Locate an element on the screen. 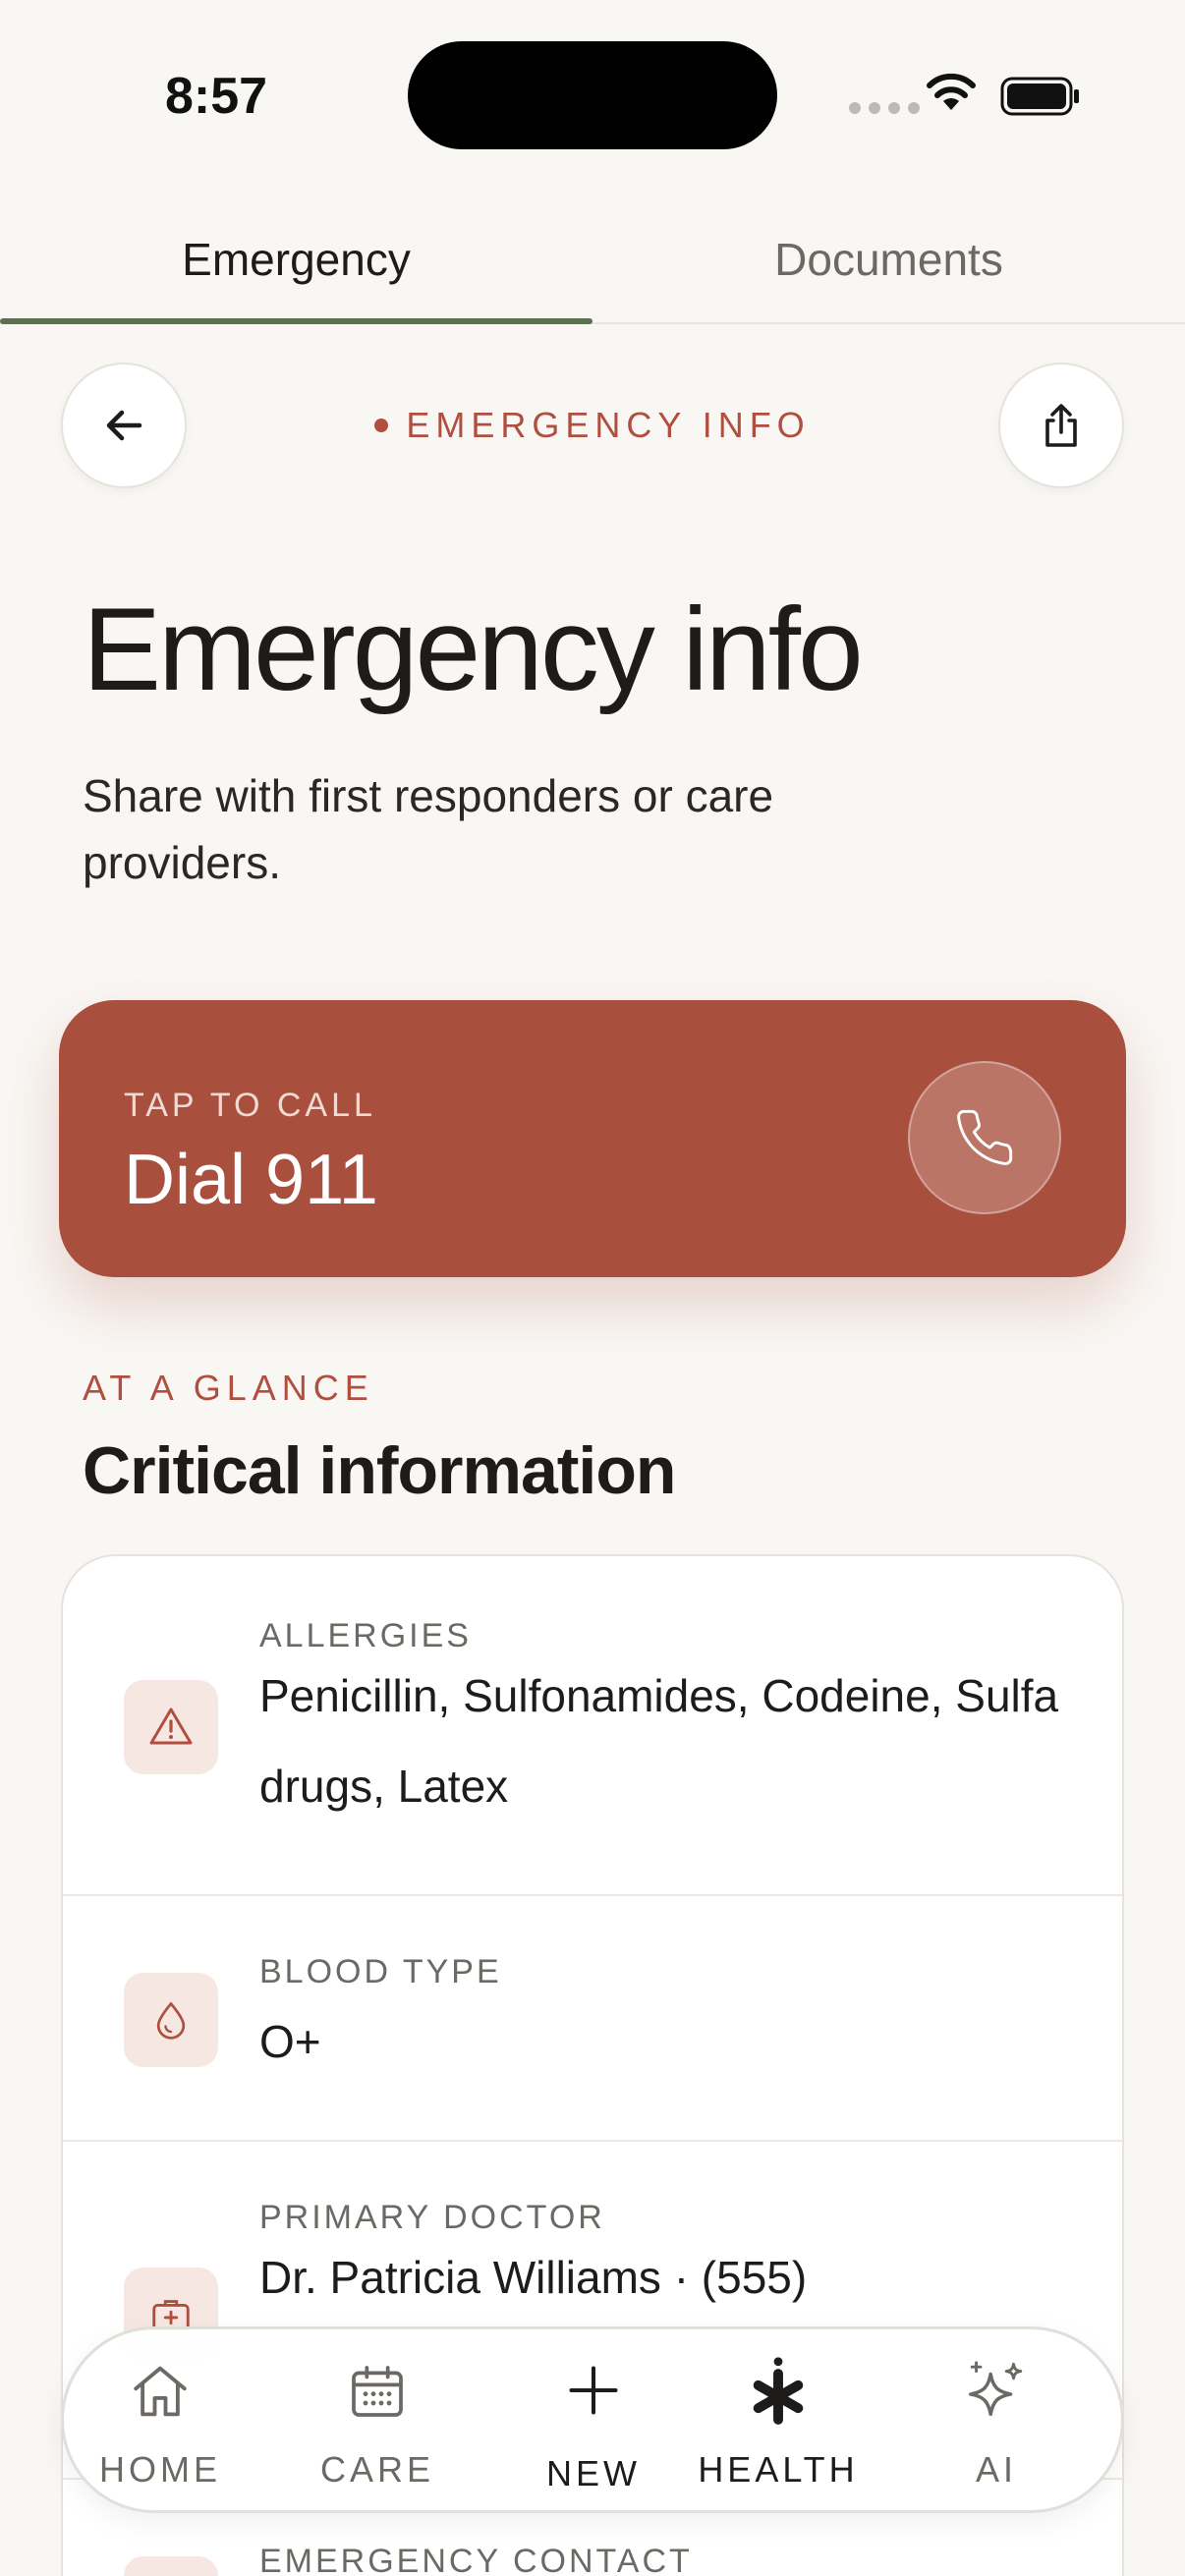 The width and height of the screenshot is (1185, 2576). info-value: Dr. Patricia Williams · (555) is located at coordinates (534, 2277).